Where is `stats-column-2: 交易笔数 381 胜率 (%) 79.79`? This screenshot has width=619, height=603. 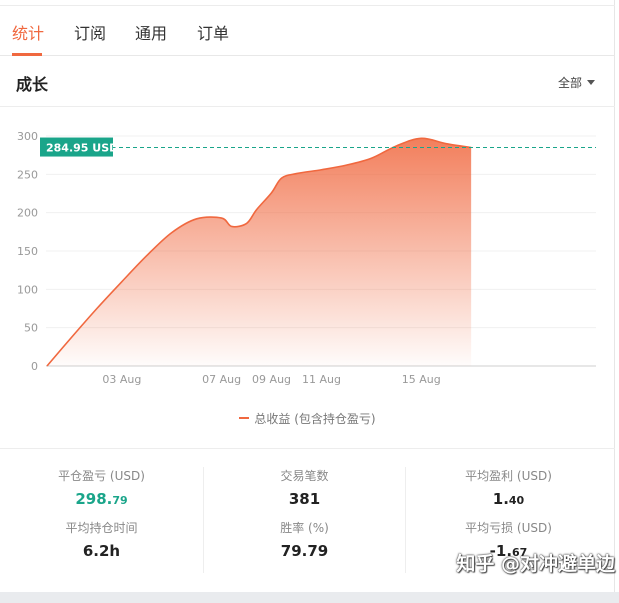 stats-column-2: 交易笔数 381 胜率 (%) 79.79 is located at coordinates (304, 520).